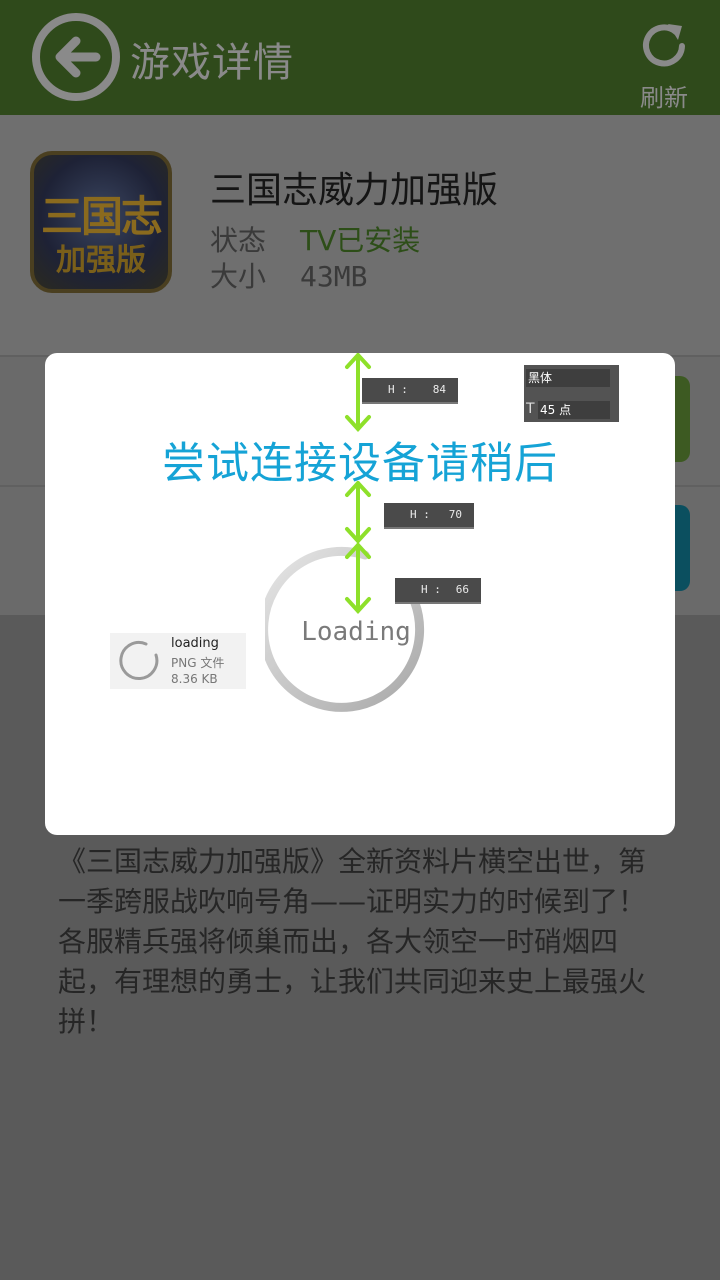 The width and height of the screenshot is (720, 1280). Describe the element at coordinates (356, 632) in the screenshot. I see `loading-text: Loading` at that location.